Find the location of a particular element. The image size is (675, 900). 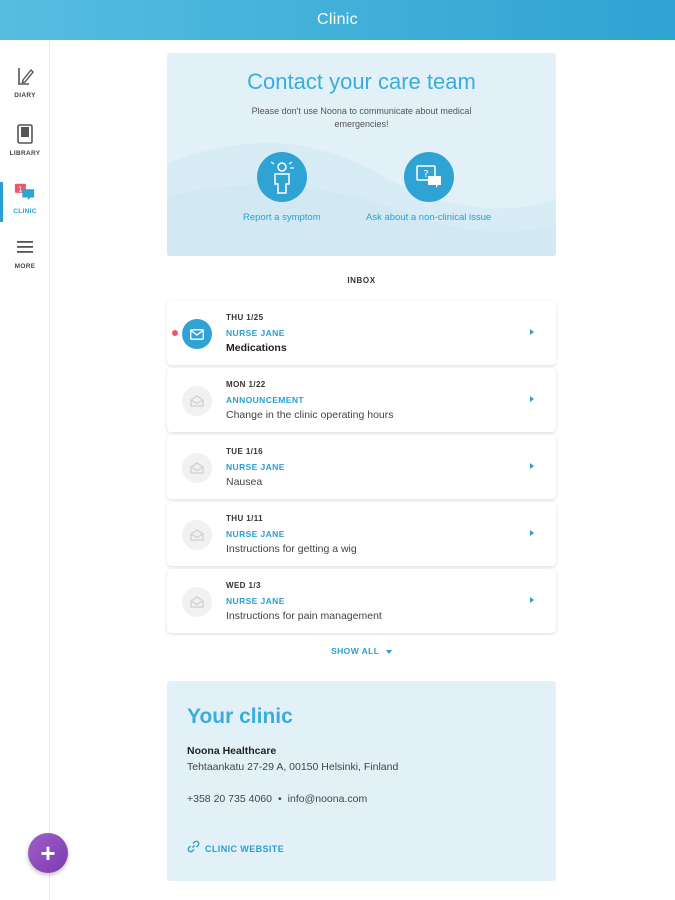

sidebar-item-clinic: 1 CLINIC is located at coordinates (25, 204).